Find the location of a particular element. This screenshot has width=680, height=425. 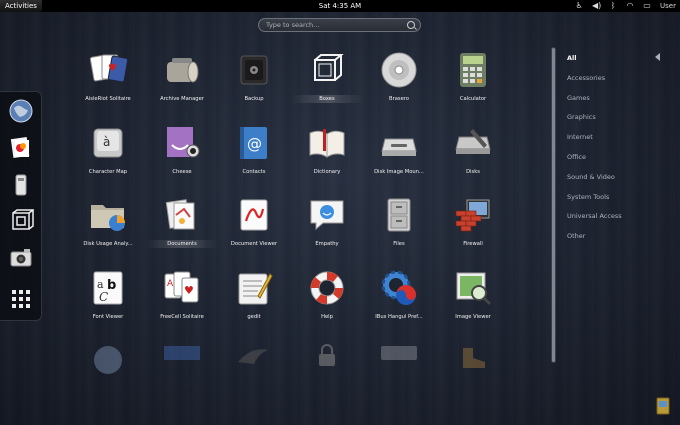

app-image-viewer: Image Viewer is located at coordinates (473, 303).